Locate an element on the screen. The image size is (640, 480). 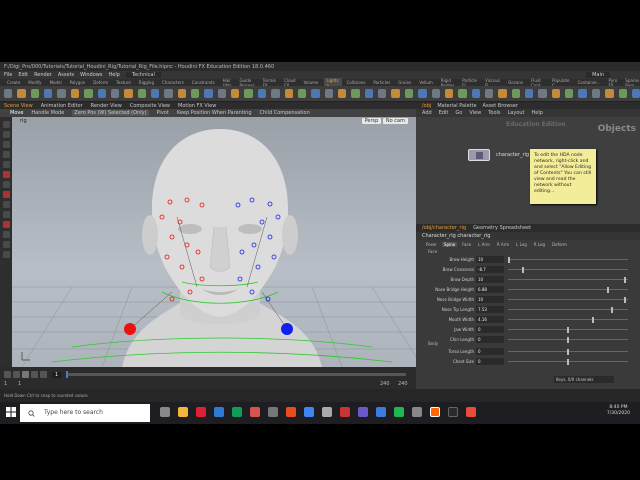
node-name-field: Character_rig character_rig is located at coordinates (456, 236).